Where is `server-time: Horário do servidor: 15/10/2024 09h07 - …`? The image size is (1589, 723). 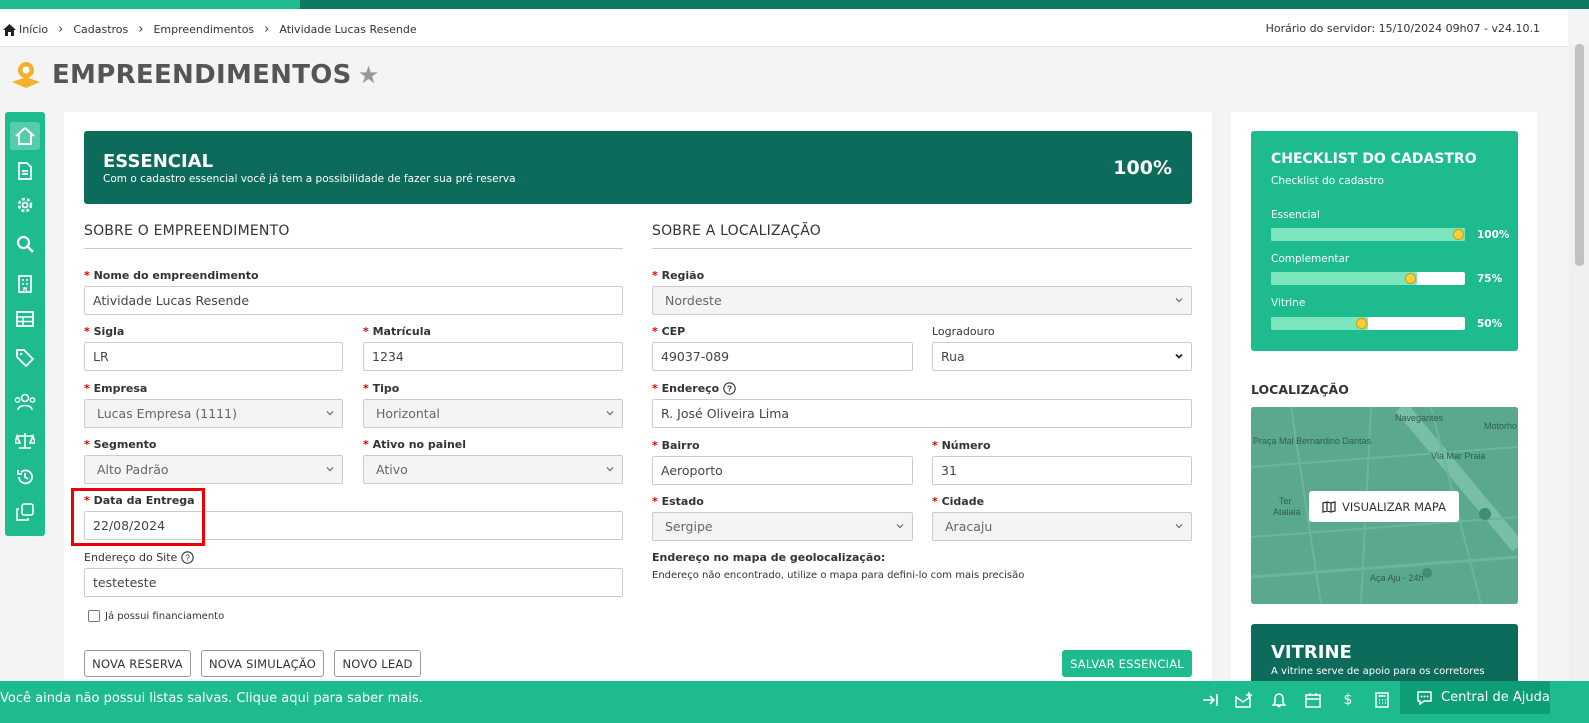 server-time: Horário do servidor: 15/10/2024 09h07 - … is located at coordinates (1402, 28).